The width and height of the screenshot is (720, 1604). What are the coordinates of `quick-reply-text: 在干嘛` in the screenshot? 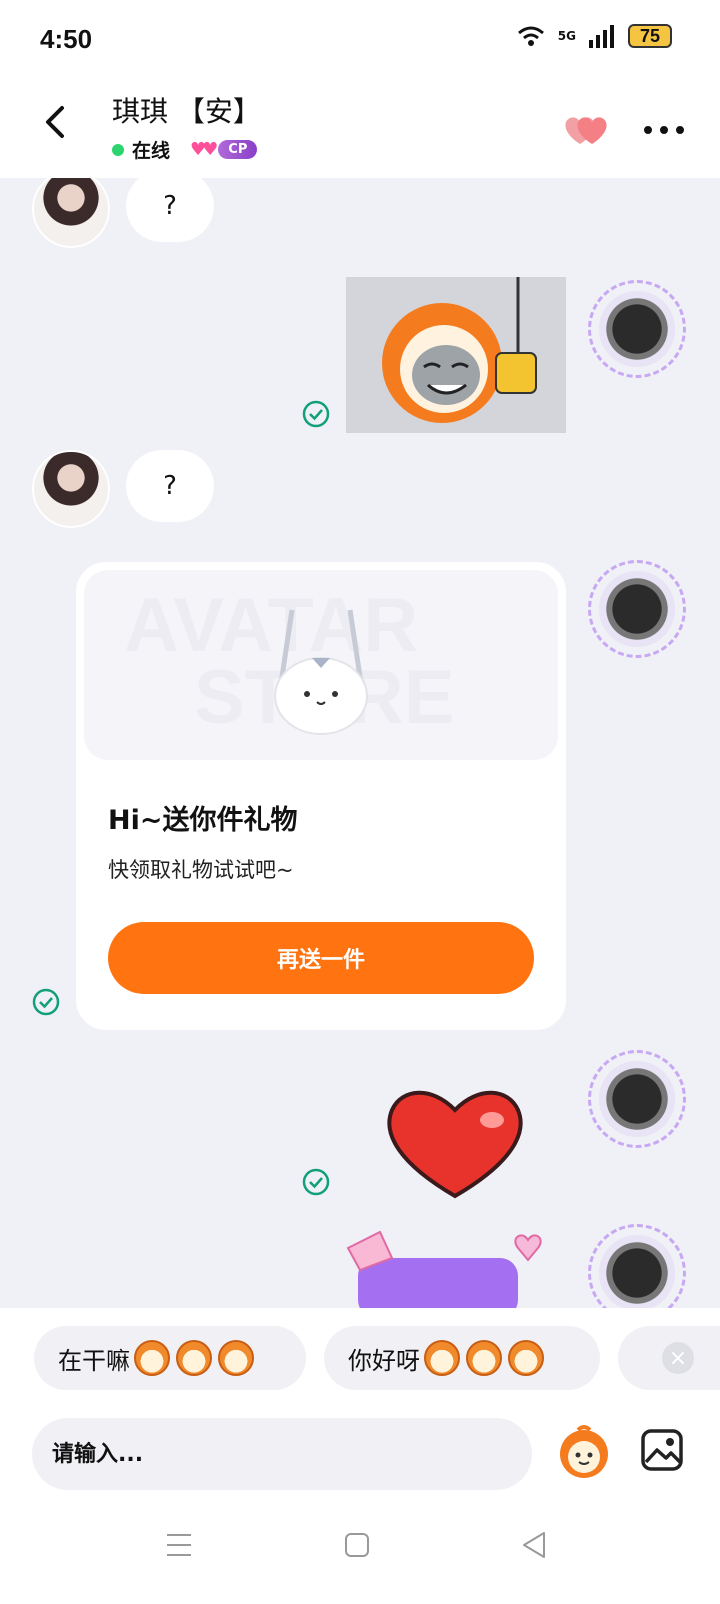 It's located at (94, 1360).